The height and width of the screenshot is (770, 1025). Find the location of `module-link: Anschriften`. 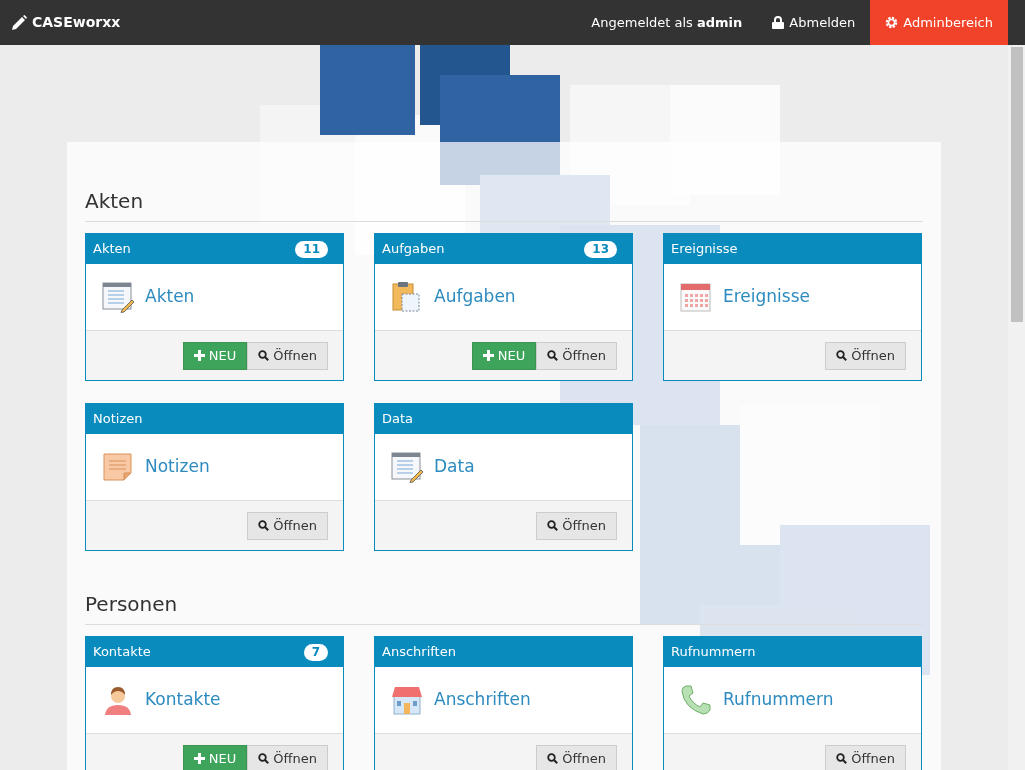

module-link: Anschriften is located at coordinates (482, 700).